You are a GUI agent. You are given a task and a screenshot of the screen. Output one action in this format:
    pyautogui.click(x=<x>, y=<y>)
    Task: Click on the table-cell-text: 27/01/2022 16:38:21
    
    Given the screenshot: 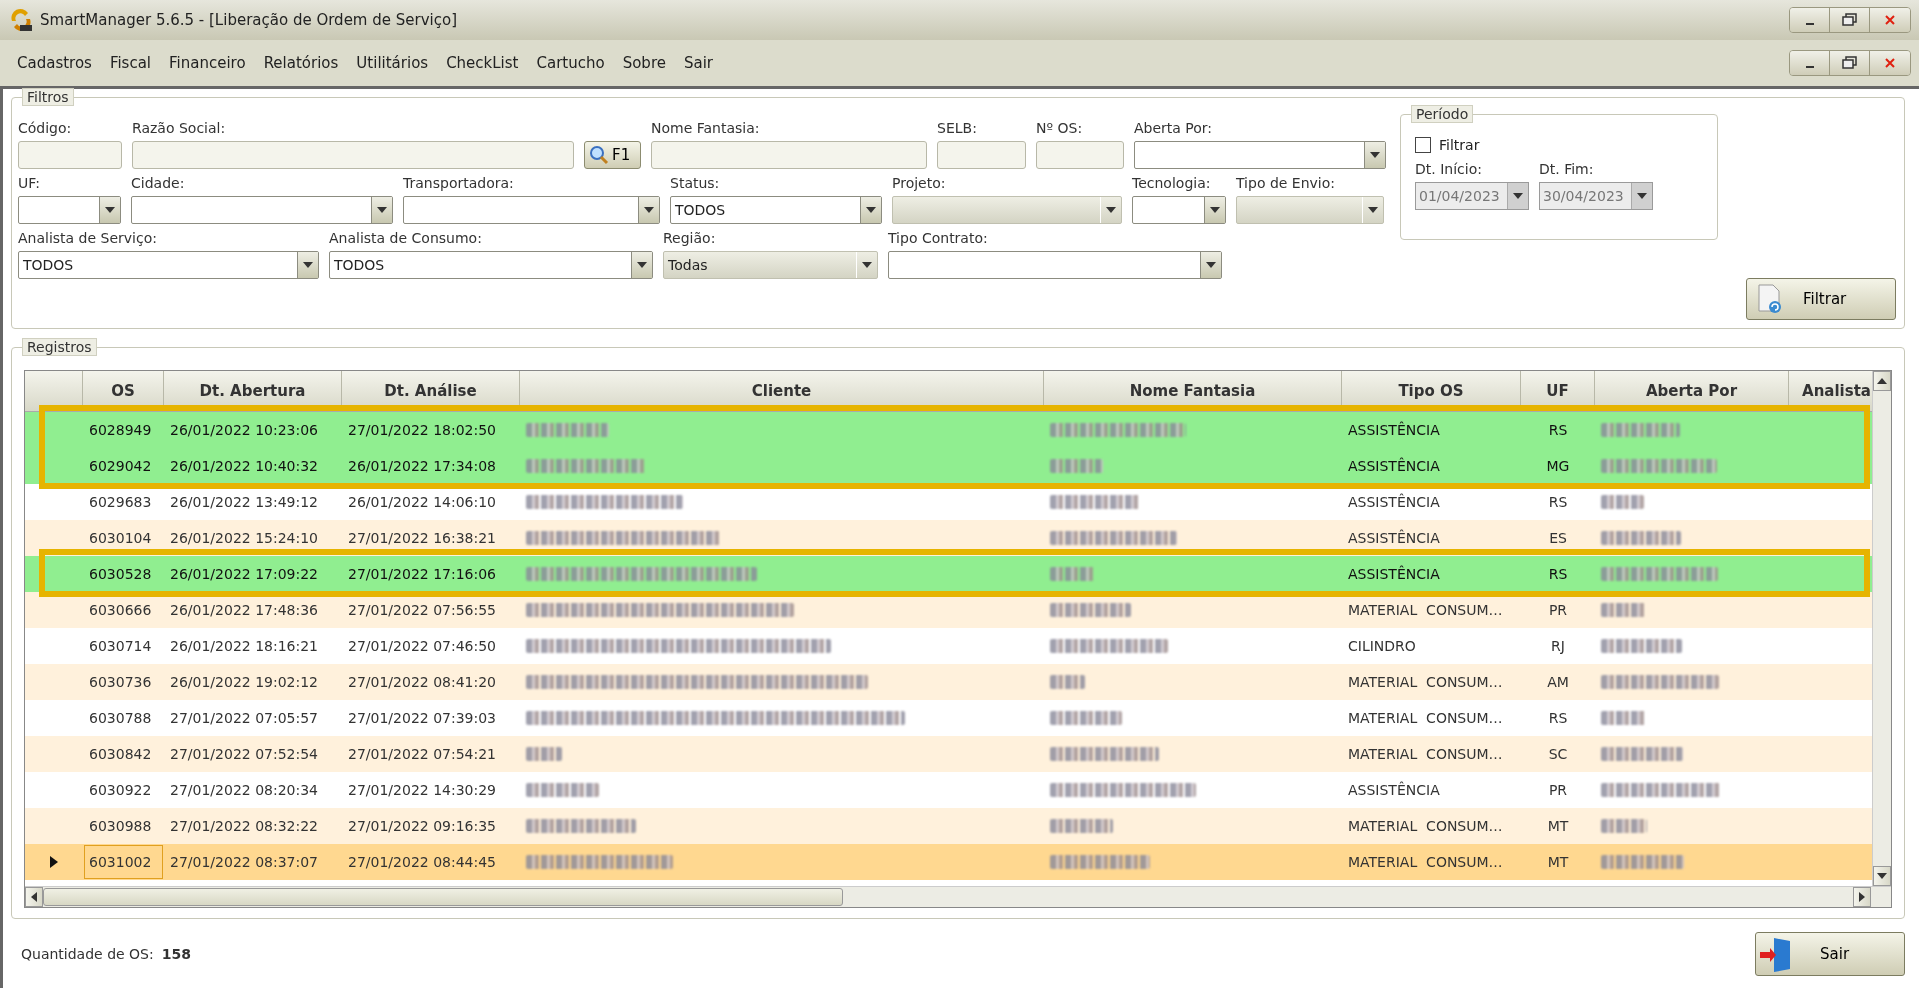 What is the action you would take?
    pyautogui.click(x=422, y=538)
    